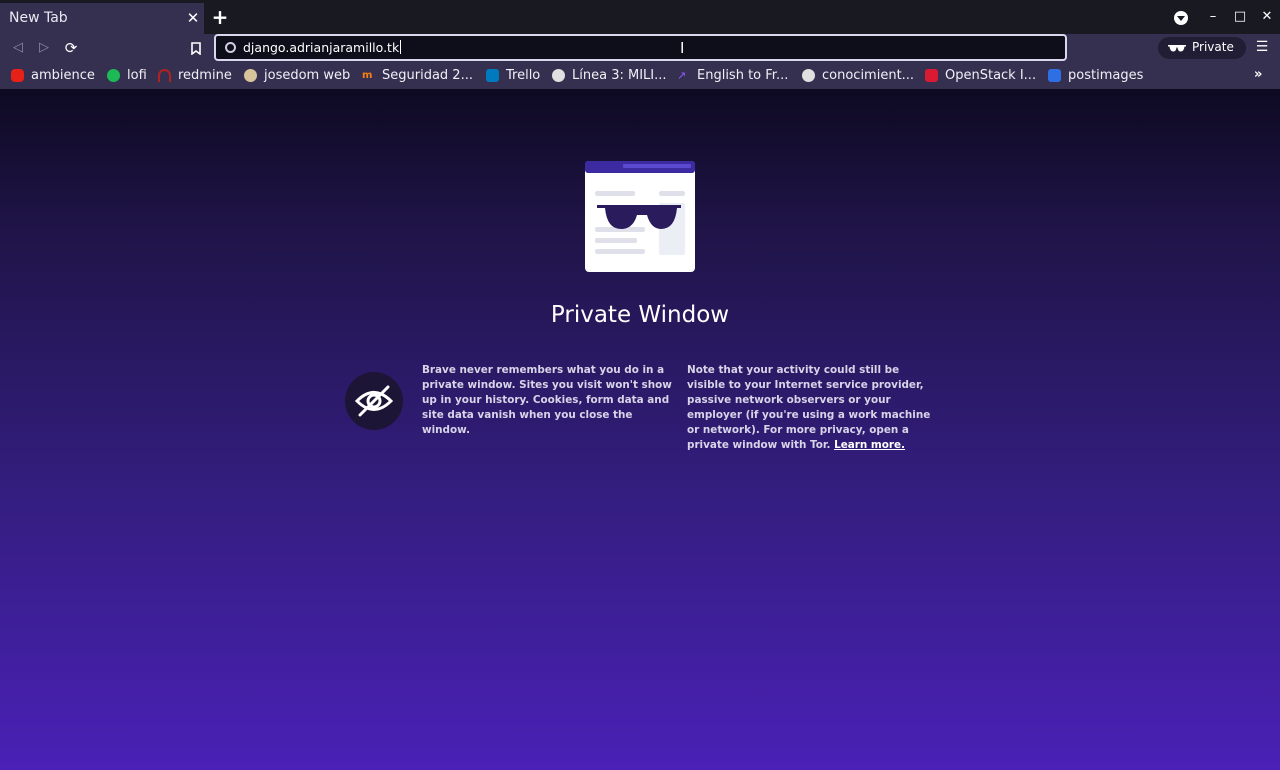 The height and width of the screenshot is (770, 1280). What do you see at coordinates (808, 75) in the screenshot?
I see `tux-icon` at bounding box center [808, 75].